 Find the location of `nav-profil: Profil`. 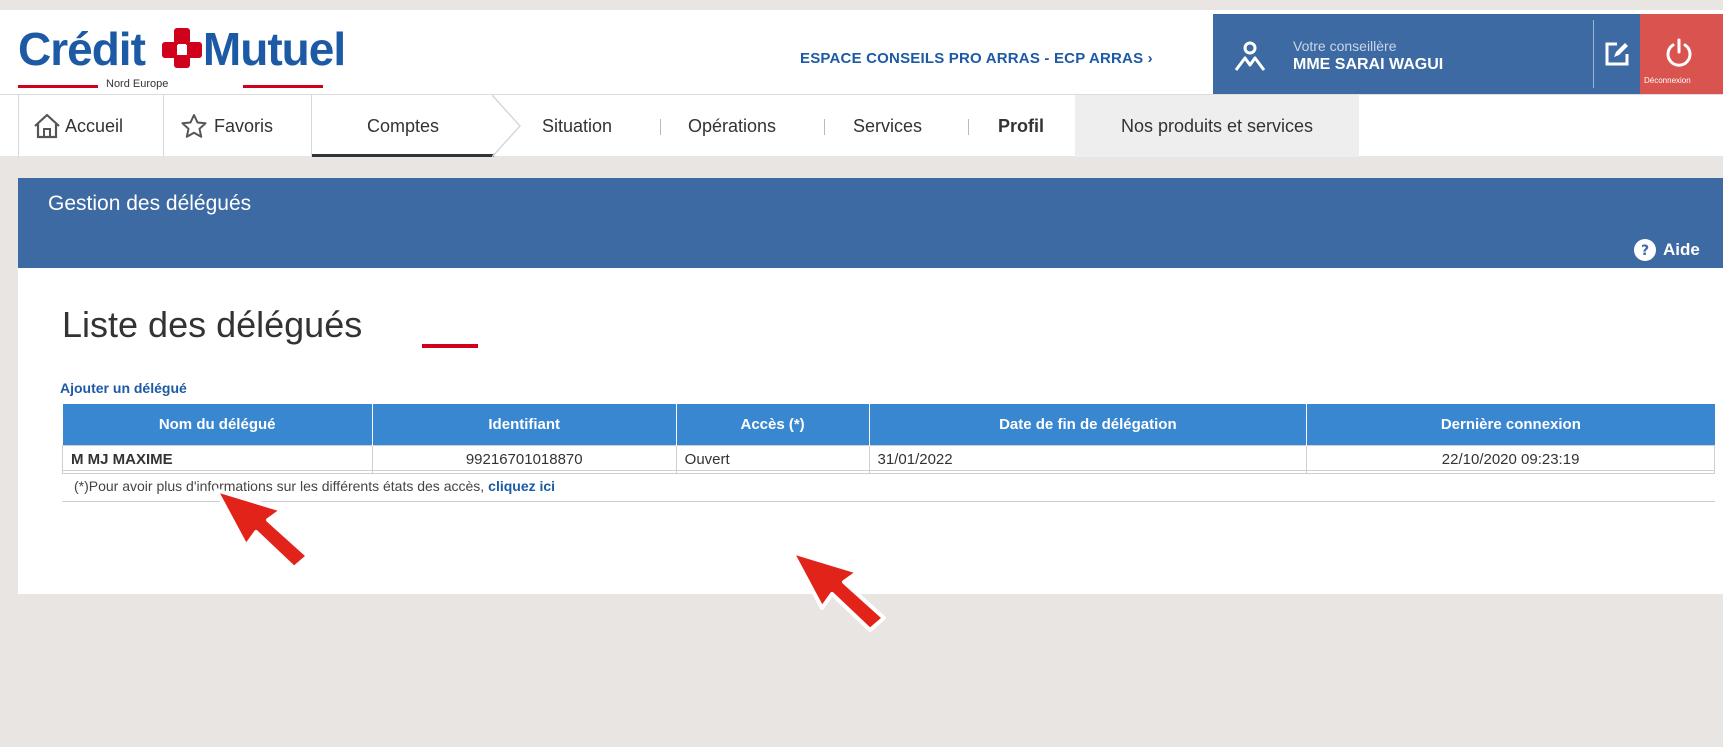

nav-profil: Profil is located at coordinates (1021, 126).